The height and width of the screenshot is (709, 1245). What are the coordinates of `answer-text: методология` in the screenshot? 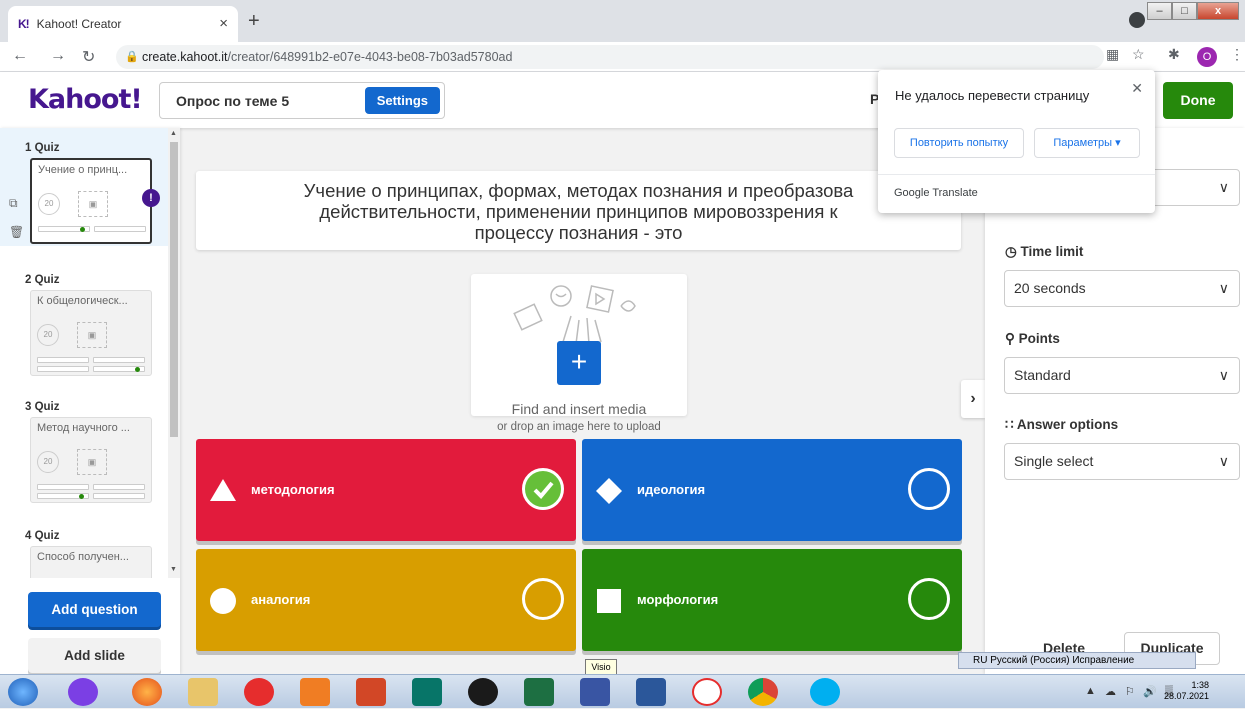 It's located at (293, 489).